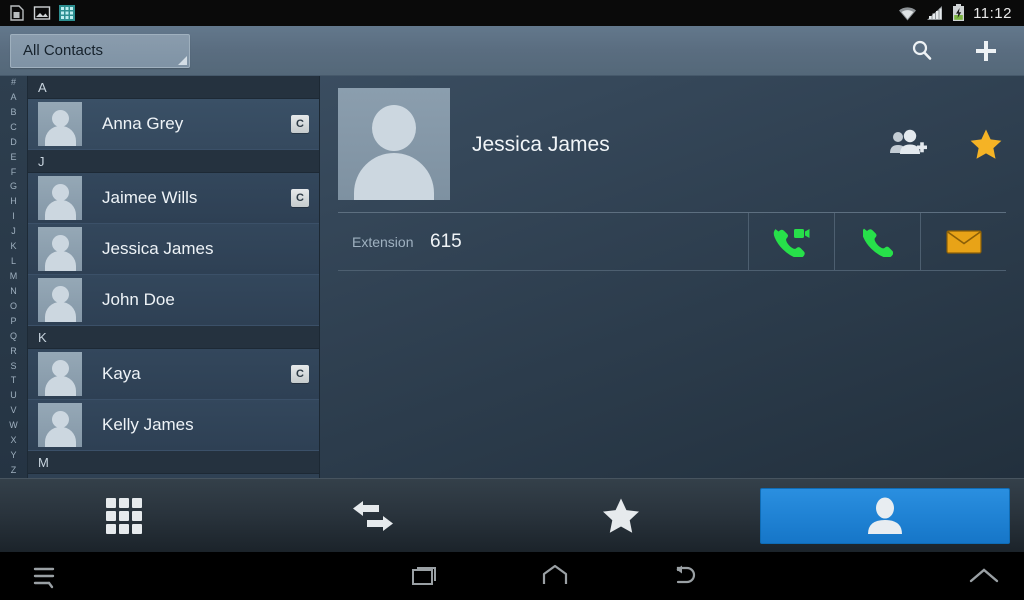 The width and height of the screenshot is (1024, 600). I want to click on alpha-index-letter: Q, so click(13, 336).